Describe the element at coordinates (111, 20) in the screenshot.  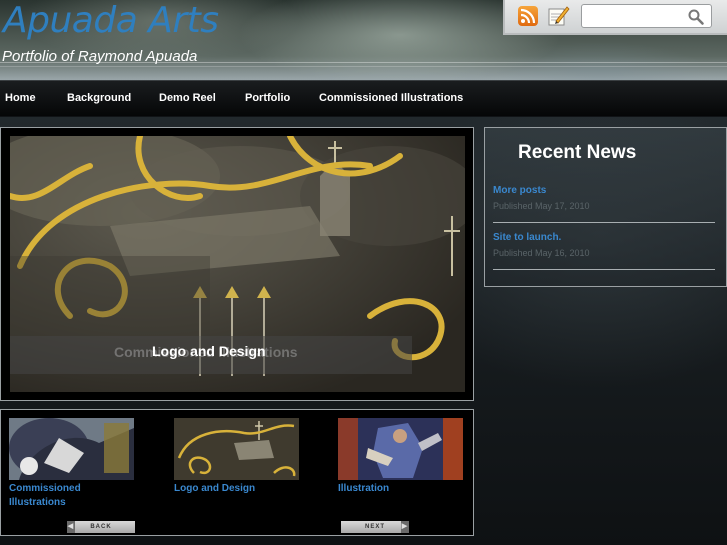
I see `site-title: Apuada Arts` at that location.